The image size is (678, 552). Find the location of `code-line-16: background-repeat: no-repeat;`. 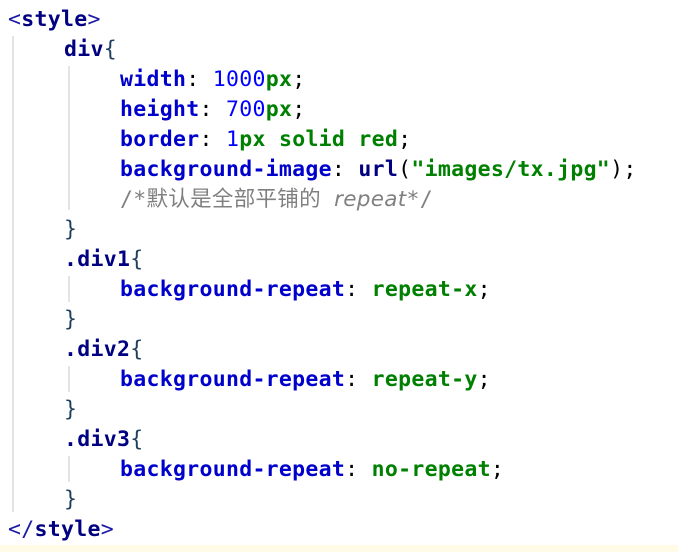

code-line-16: background-repeat: no-repeat; is located at coordinates (312, 470).